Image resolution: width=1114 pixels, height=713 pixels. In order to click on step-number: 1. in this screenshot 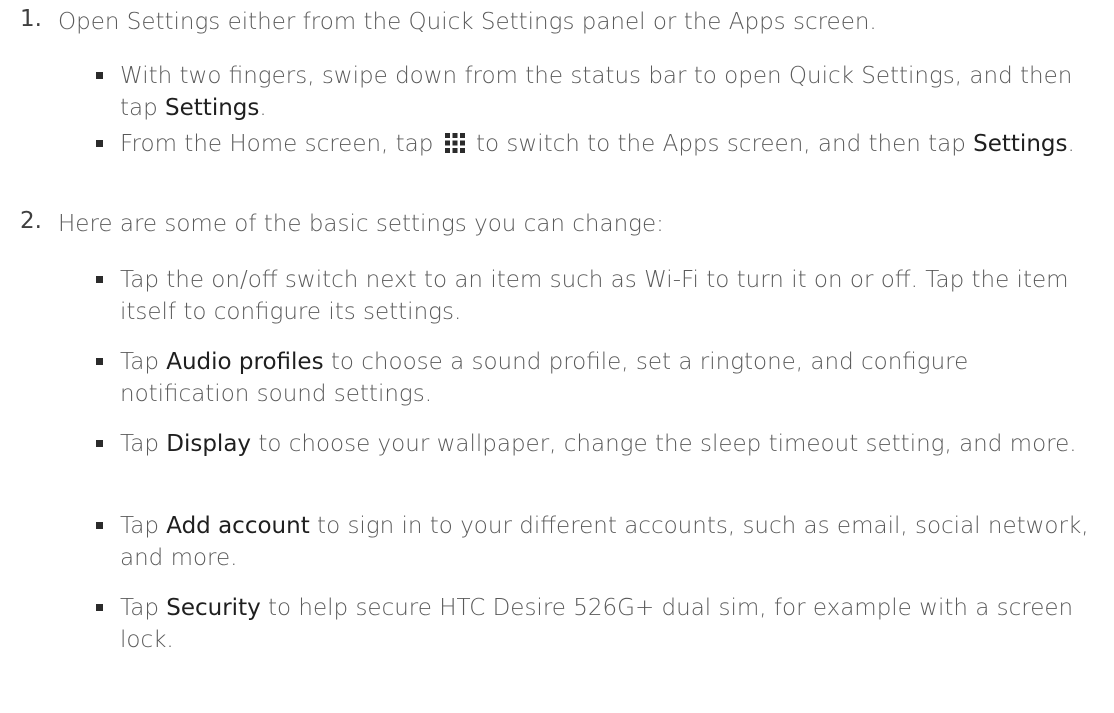, I will do `click(31, 19)`.